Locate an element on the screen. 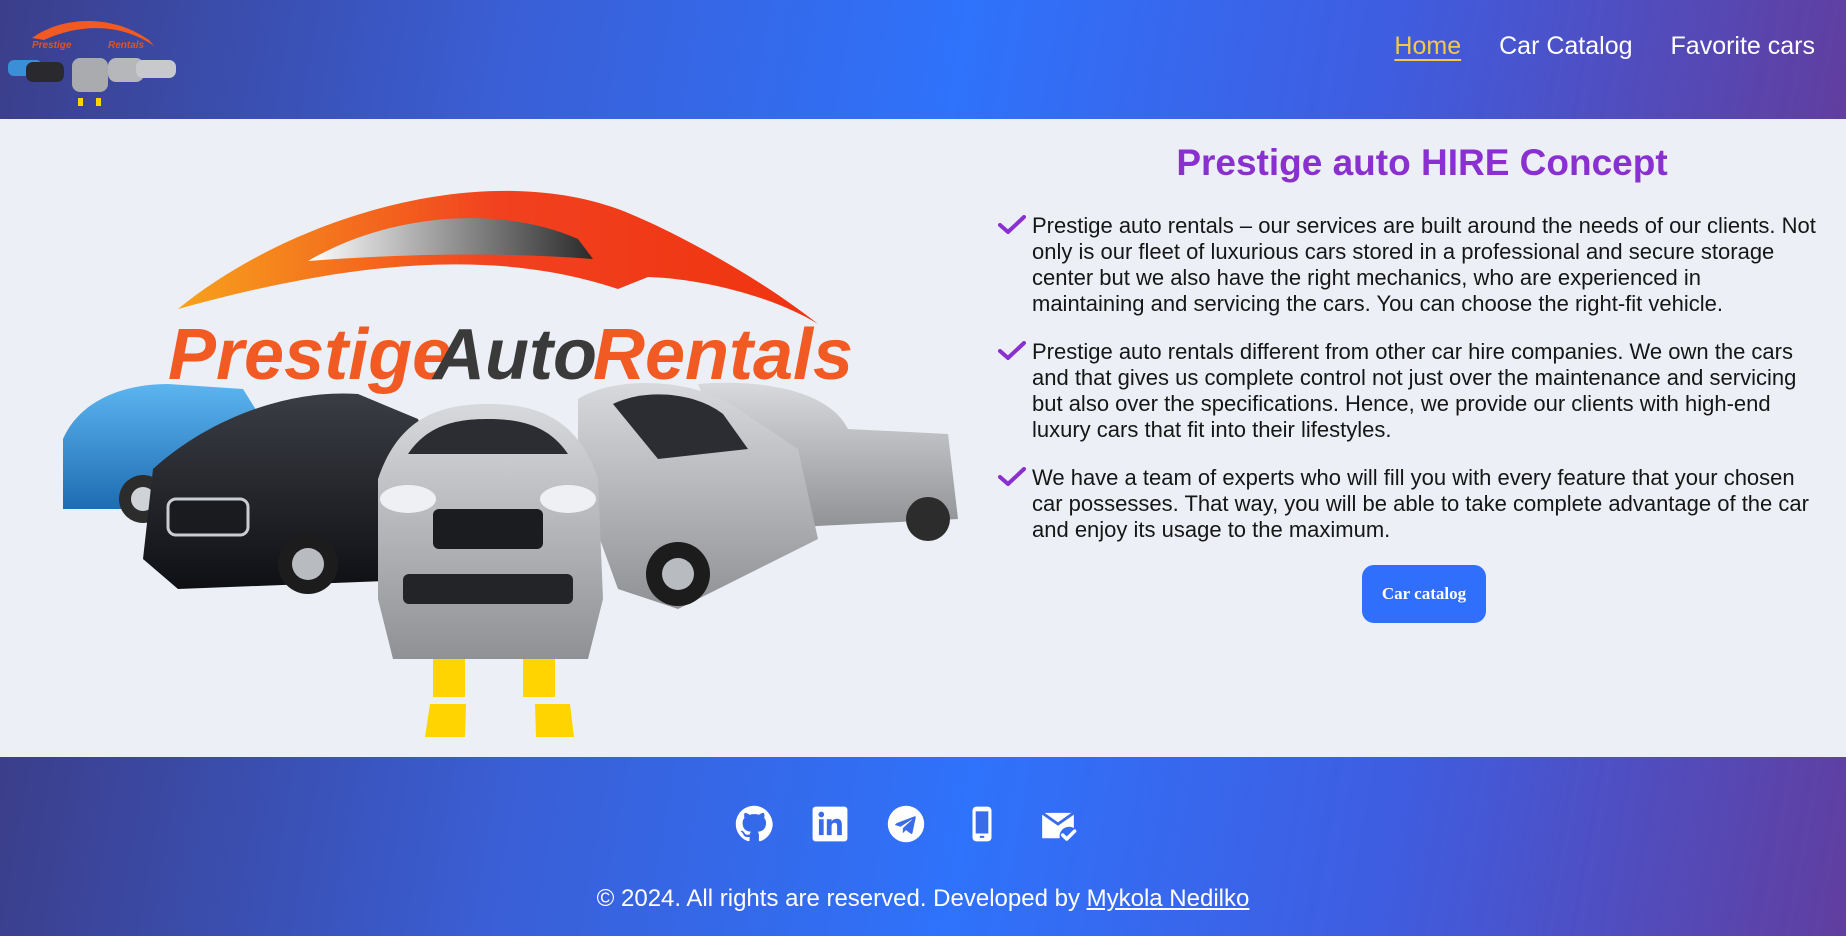  main-nav: Home Car Catalog Favorite cars is located at coordinates (1604, 46).